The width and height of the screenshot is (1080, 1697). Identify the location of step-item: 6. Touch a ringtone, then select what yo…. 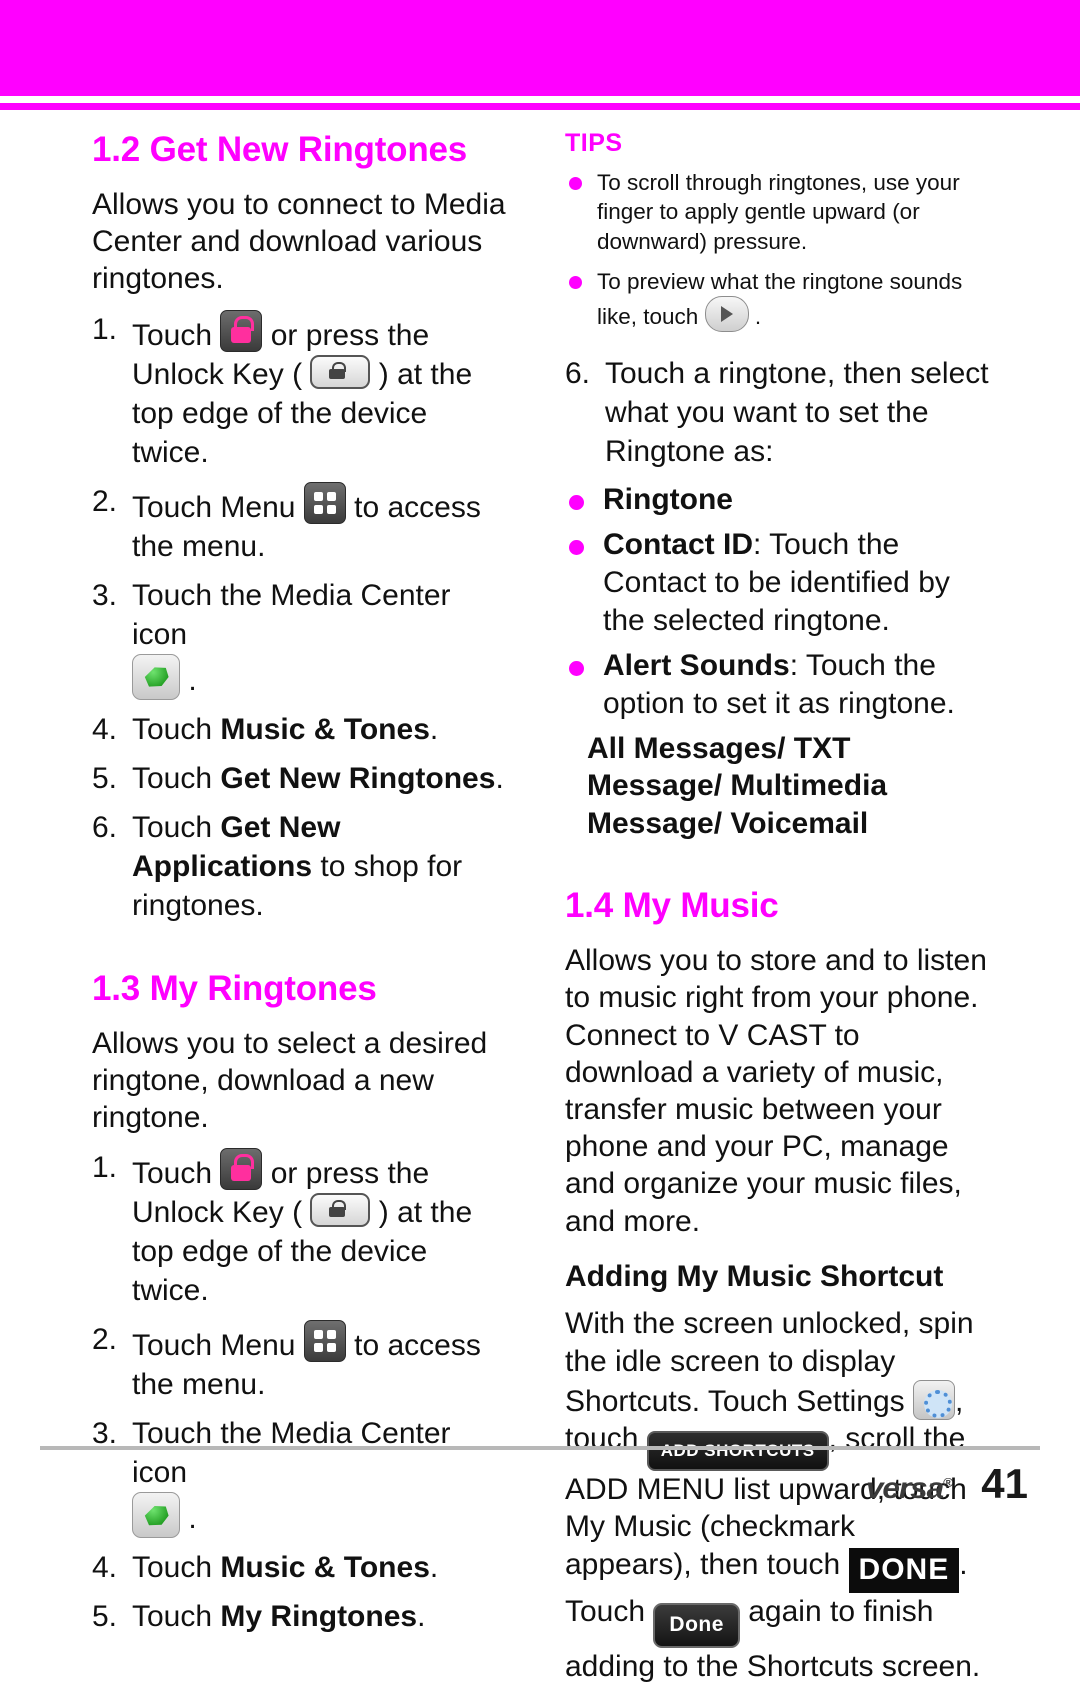
(777, 412).